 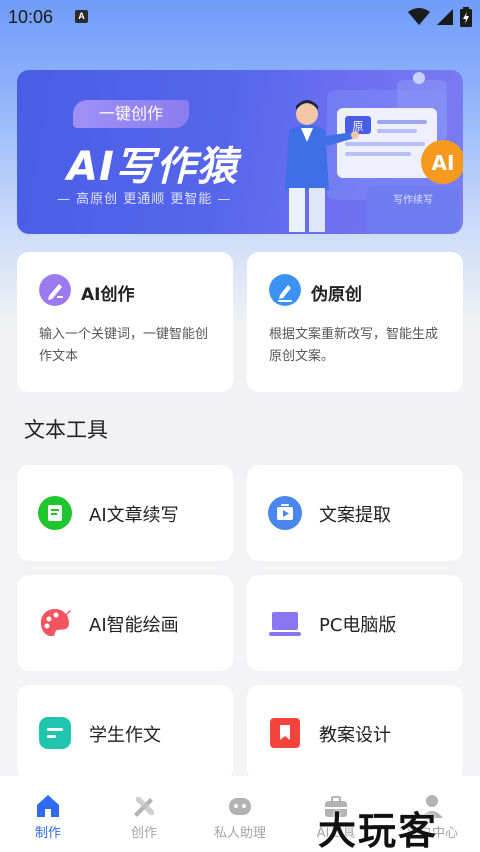 I want to click on feature-desc: 输入一个关键词，一键智能创作文本, so click(x=124, y=345).